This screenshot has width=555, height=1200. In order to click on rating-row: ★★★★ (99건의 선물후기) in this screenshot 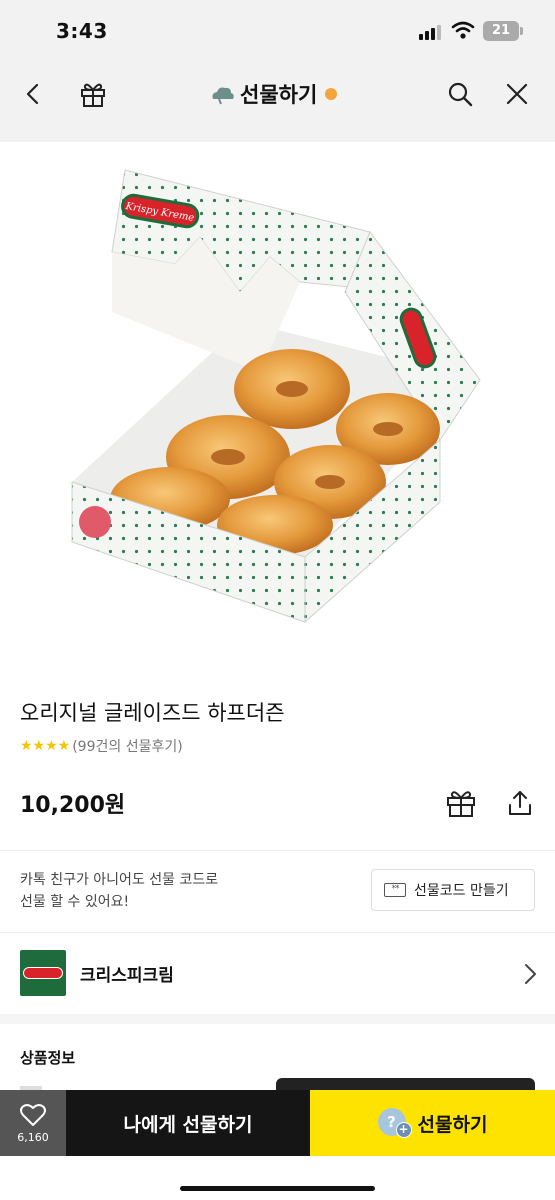, I will do `click(101, 746)`.